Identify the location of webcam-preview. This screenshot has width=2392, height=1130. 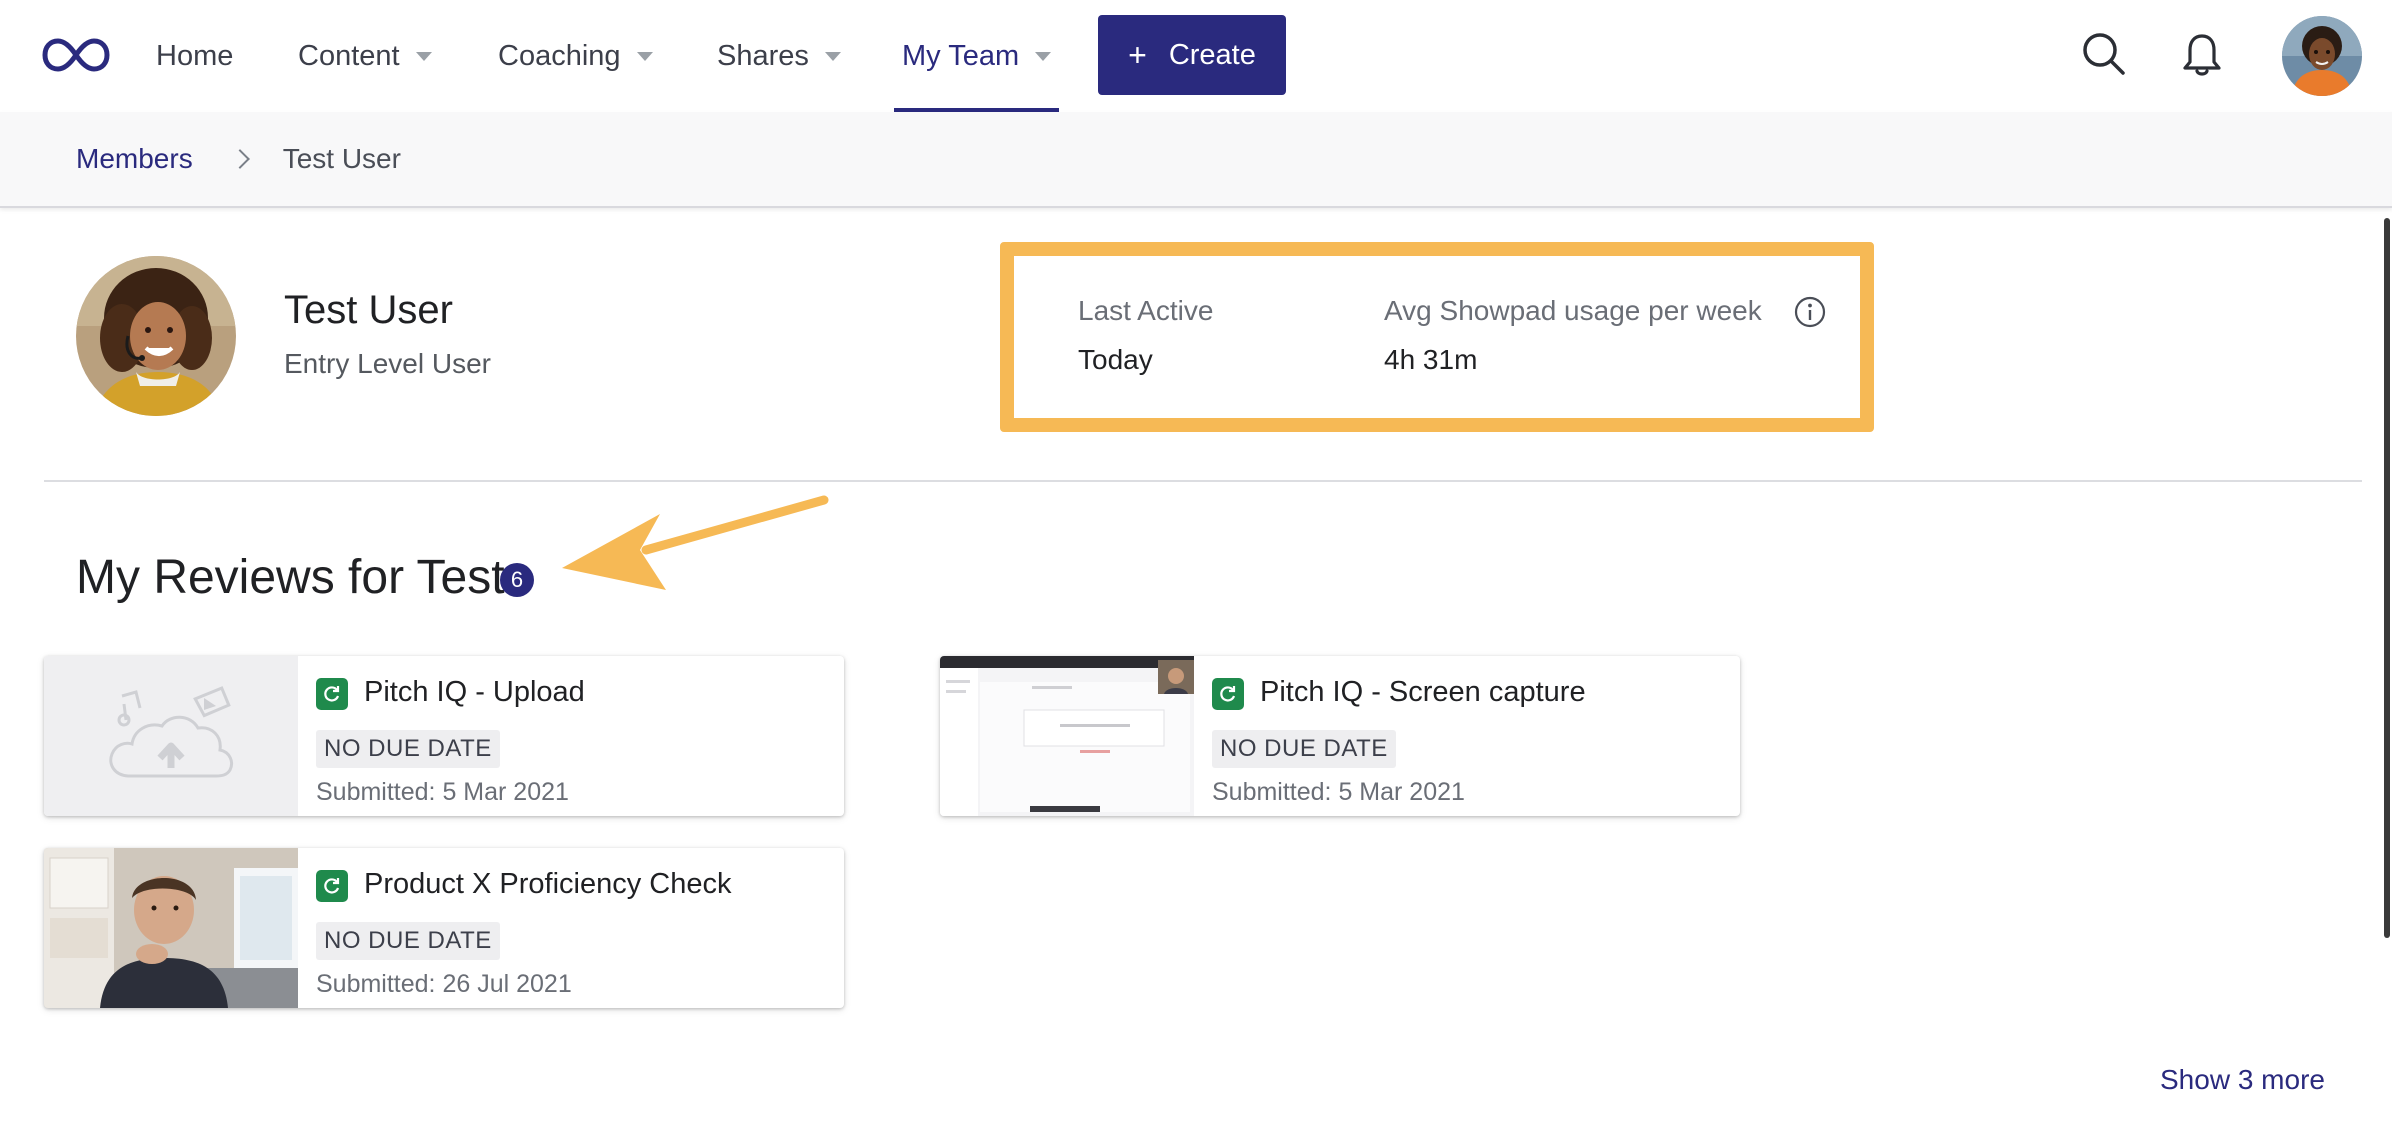
(171, 928).